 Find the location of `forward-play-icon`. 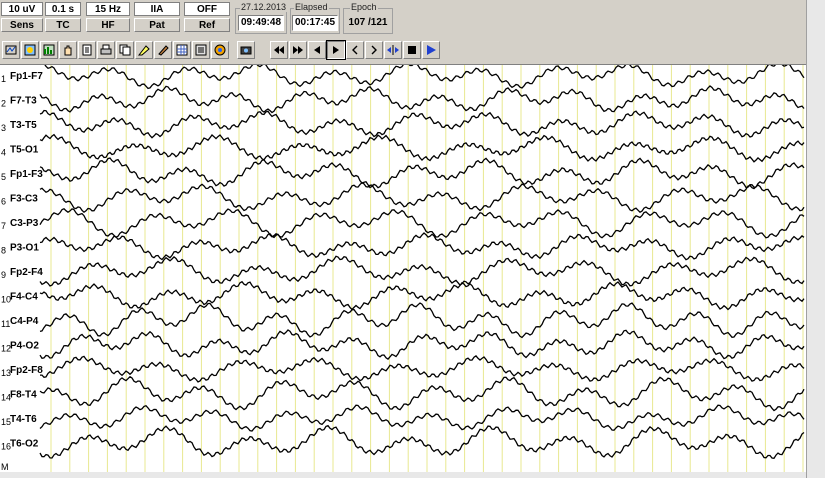

forward-play-icon is located at coordinates (431, 50).